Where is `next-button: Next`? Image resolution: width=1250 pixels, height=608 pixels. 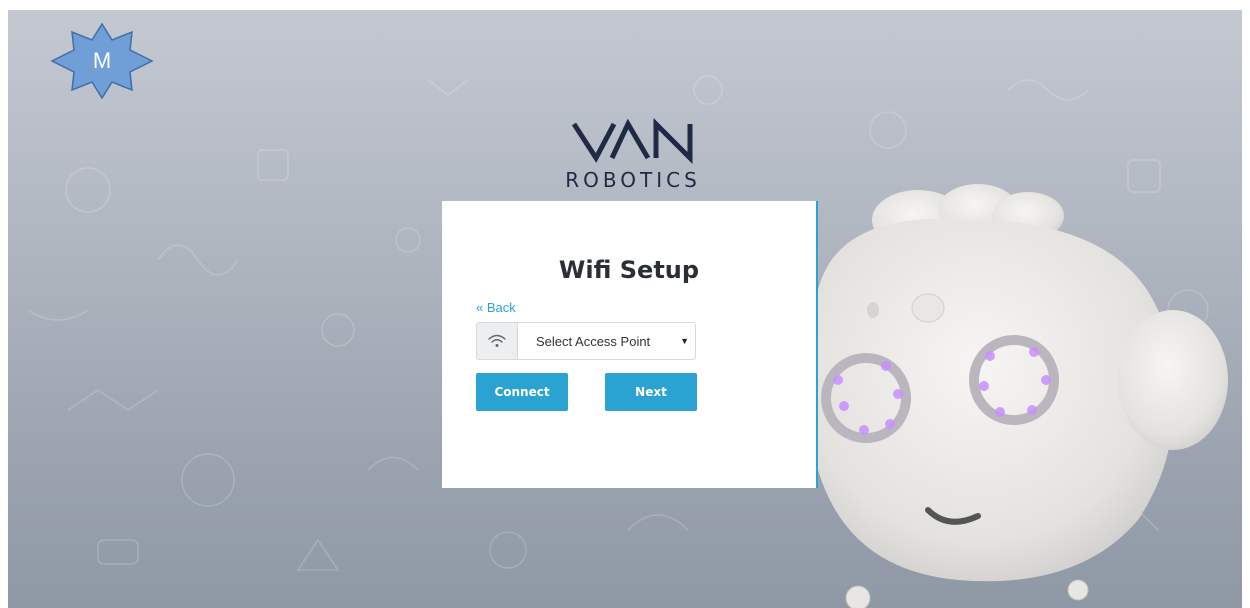 next-button: Next is located at coordinates (651, 392).